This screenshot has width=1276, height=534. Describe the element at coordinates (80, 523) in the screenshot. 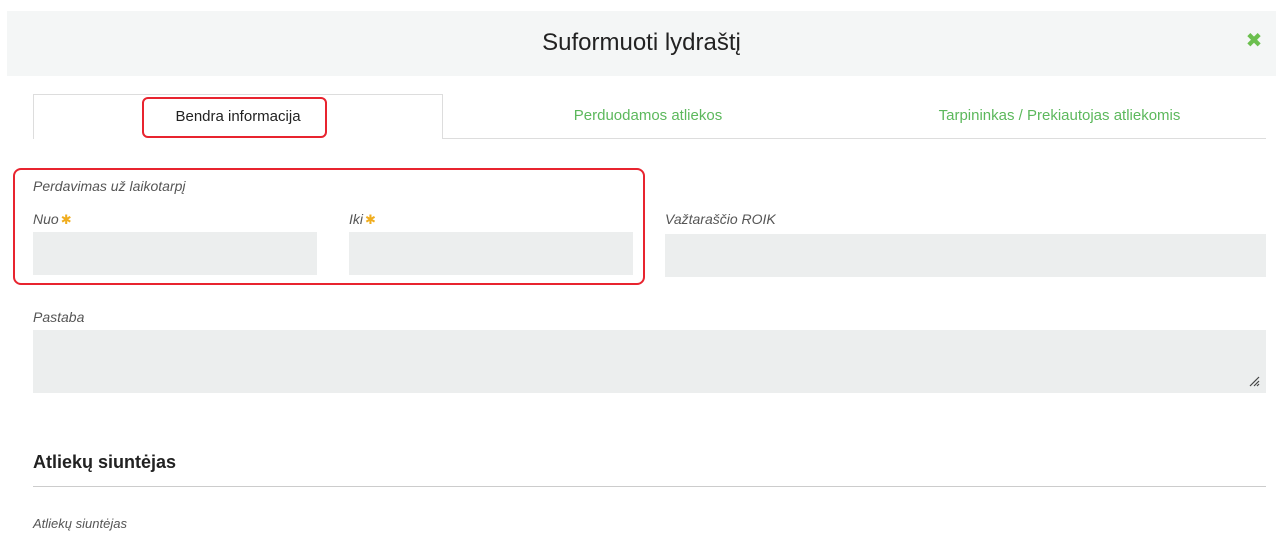

I see `sender-field-label: Atliekų siuntėjas` at that location.